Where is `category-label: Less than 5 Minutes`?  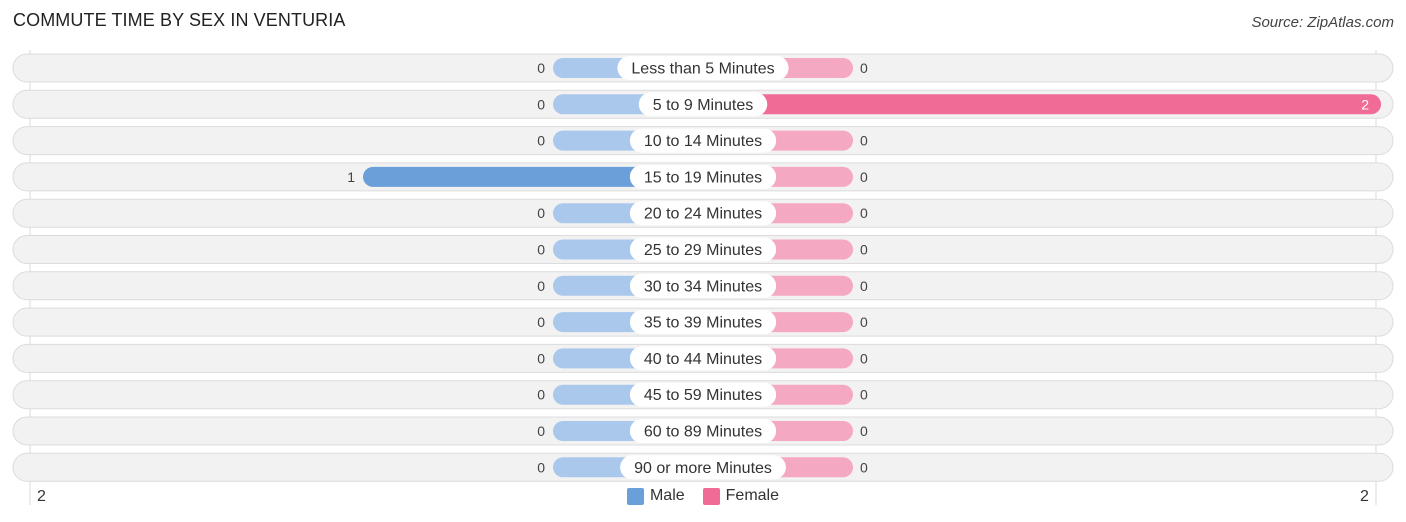
category-label: Less than 5 Minutes is located at coordinates (702, 69).